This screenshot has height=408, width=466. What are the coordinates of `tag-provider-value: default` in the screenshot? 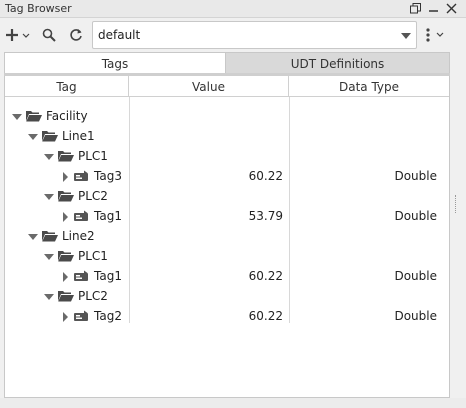 It's located at (119, 35).